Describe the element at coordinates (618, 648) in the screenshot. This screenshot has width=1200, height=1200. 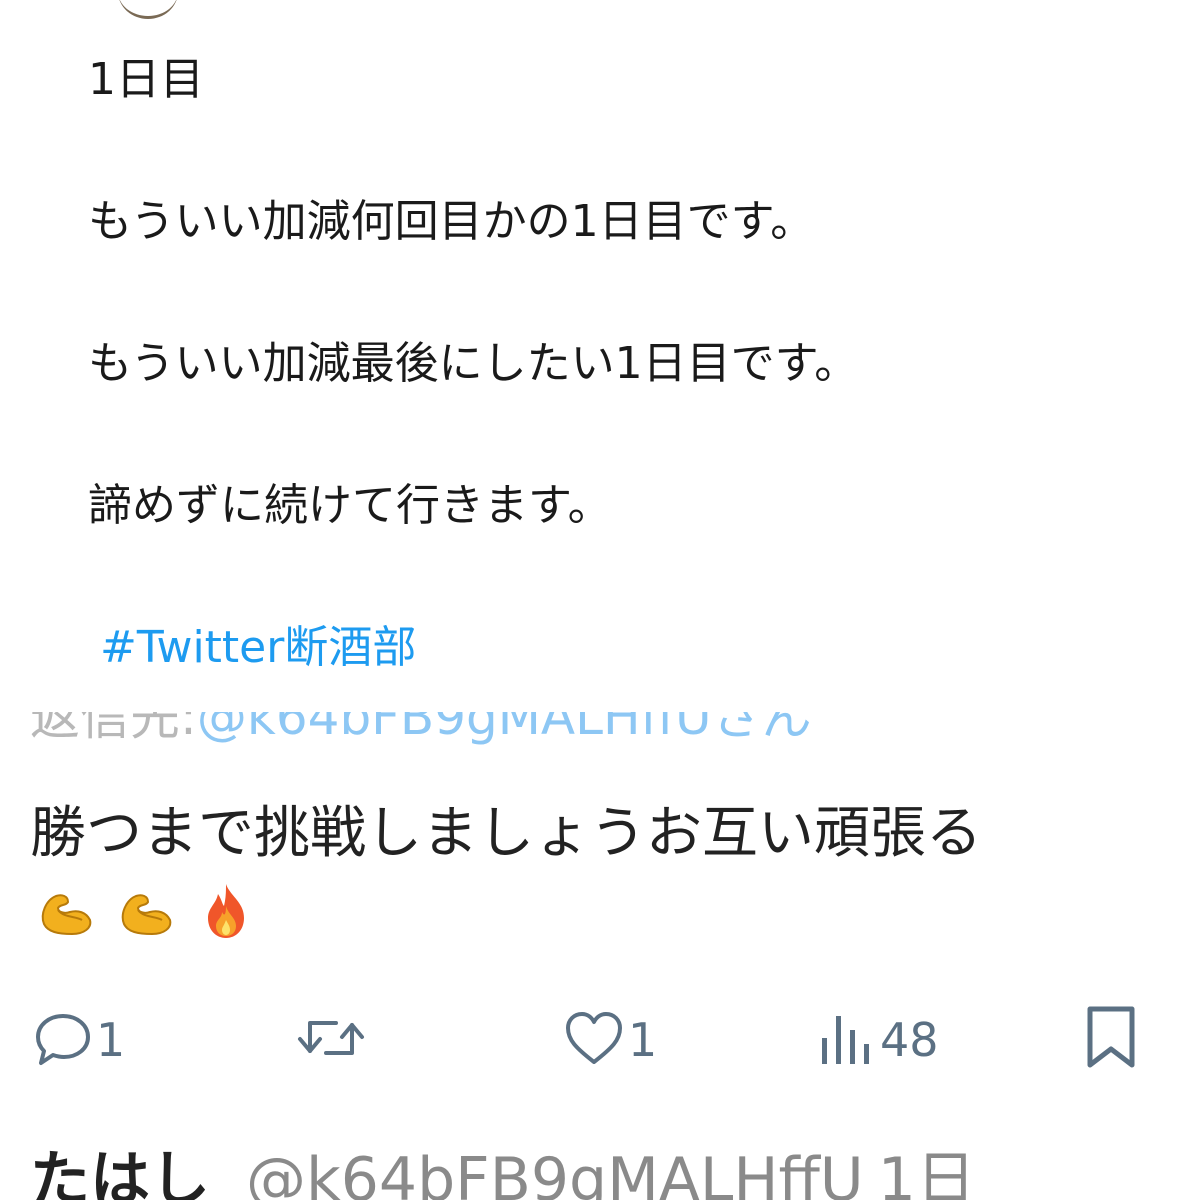
I see `hashtag-line: #Twitter断酒部` at that location.